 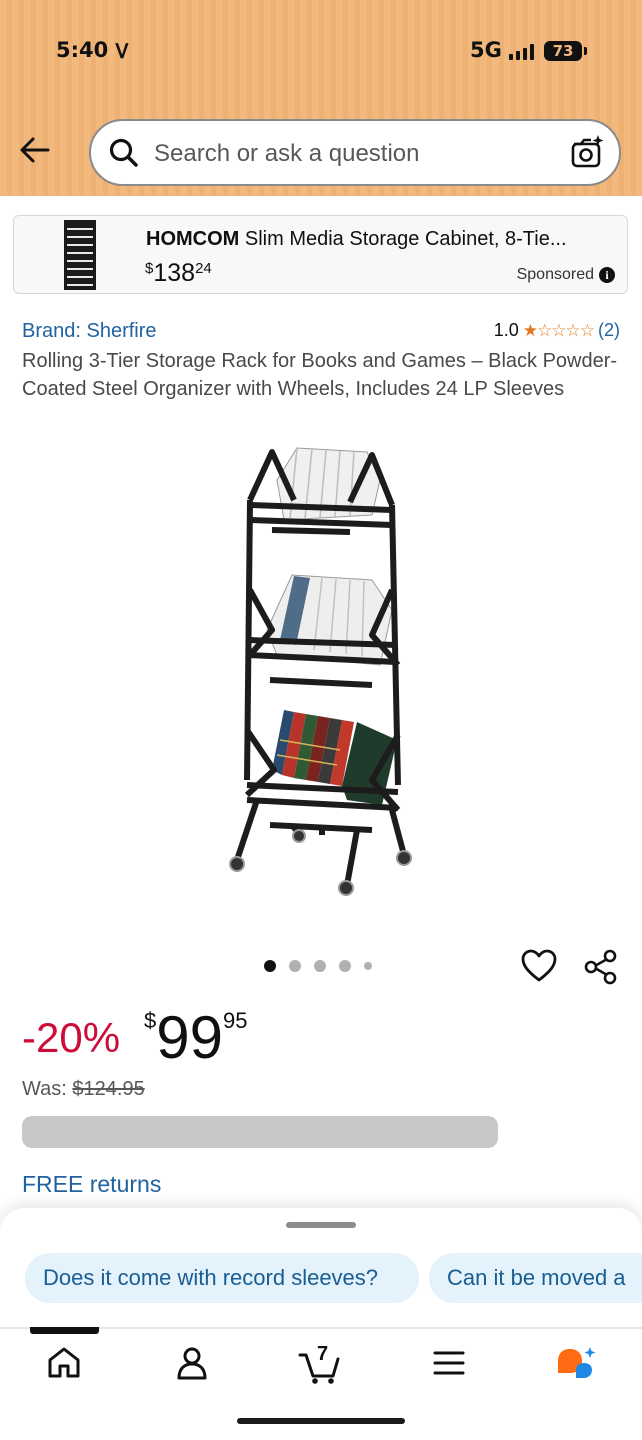 What do you see at coordinates (108, 1089) in the screenshot?
I see `was-price-value: $124.95` at bounding box center [108, 1089].